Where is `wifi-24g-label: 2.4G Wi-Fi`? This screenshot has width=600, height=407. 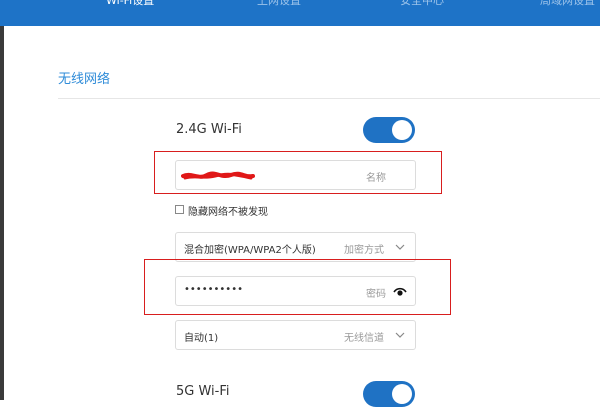
wifi-24g-label: 2.4G Wi-Fi is located at coordinates (209, 129).